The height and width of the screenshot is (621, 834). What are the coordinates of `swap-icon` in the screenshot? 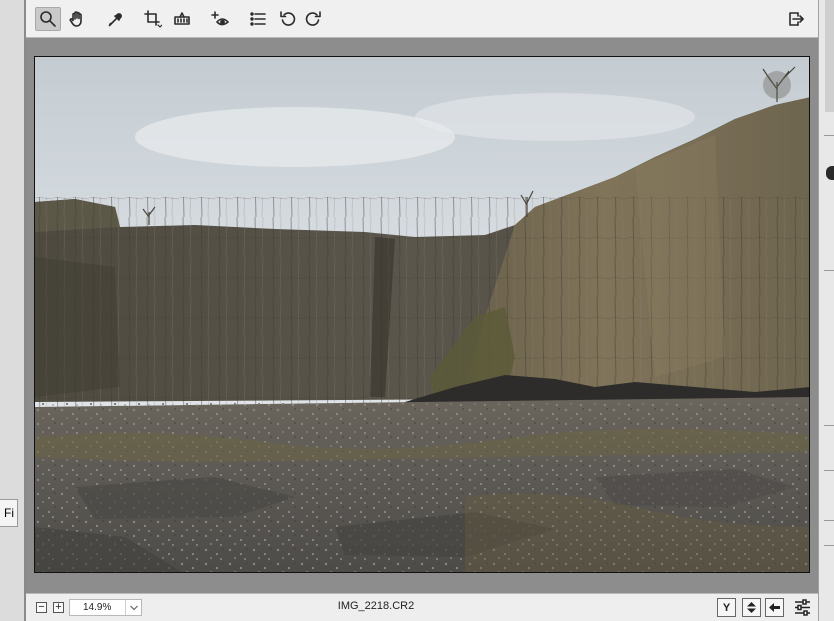 It's located at (751, 607).